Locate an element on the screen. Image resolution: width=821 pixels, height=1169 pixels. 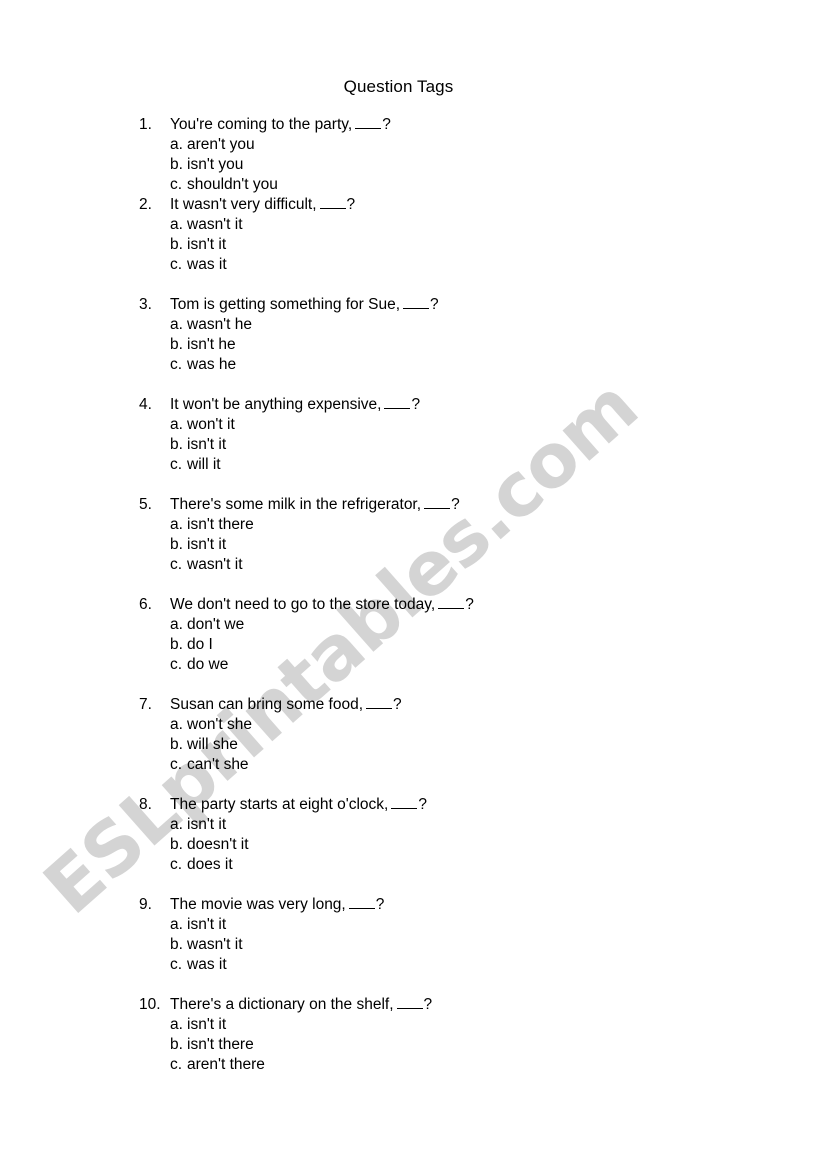
option-list: a. isn't it b. isn't there c. aren't there is located at coordinates (439, 1045).